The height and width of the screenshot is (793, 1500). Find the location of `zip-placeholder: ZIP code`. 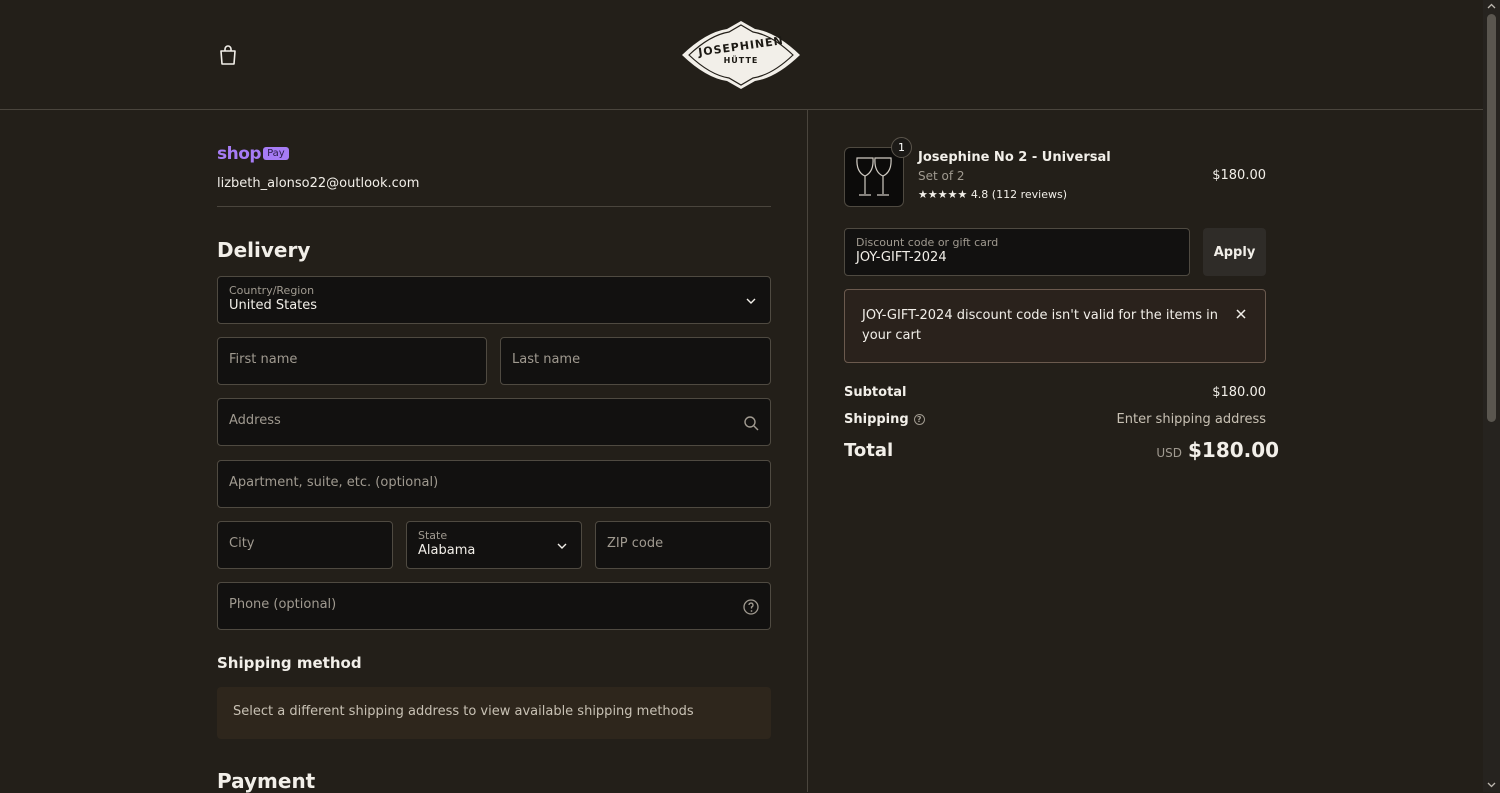

zip-placeholder: ZIP code is located at coordinates (635, 543).